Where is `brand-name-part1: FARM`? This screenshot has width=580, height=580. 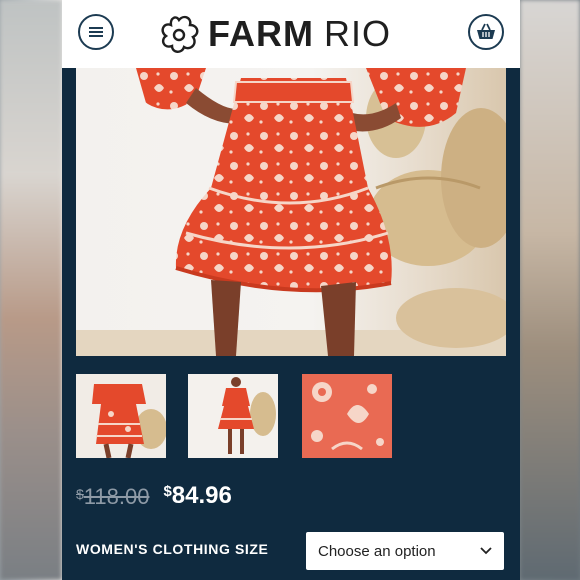
brand-name-part1: FARM is located at coordinates (261, 33).